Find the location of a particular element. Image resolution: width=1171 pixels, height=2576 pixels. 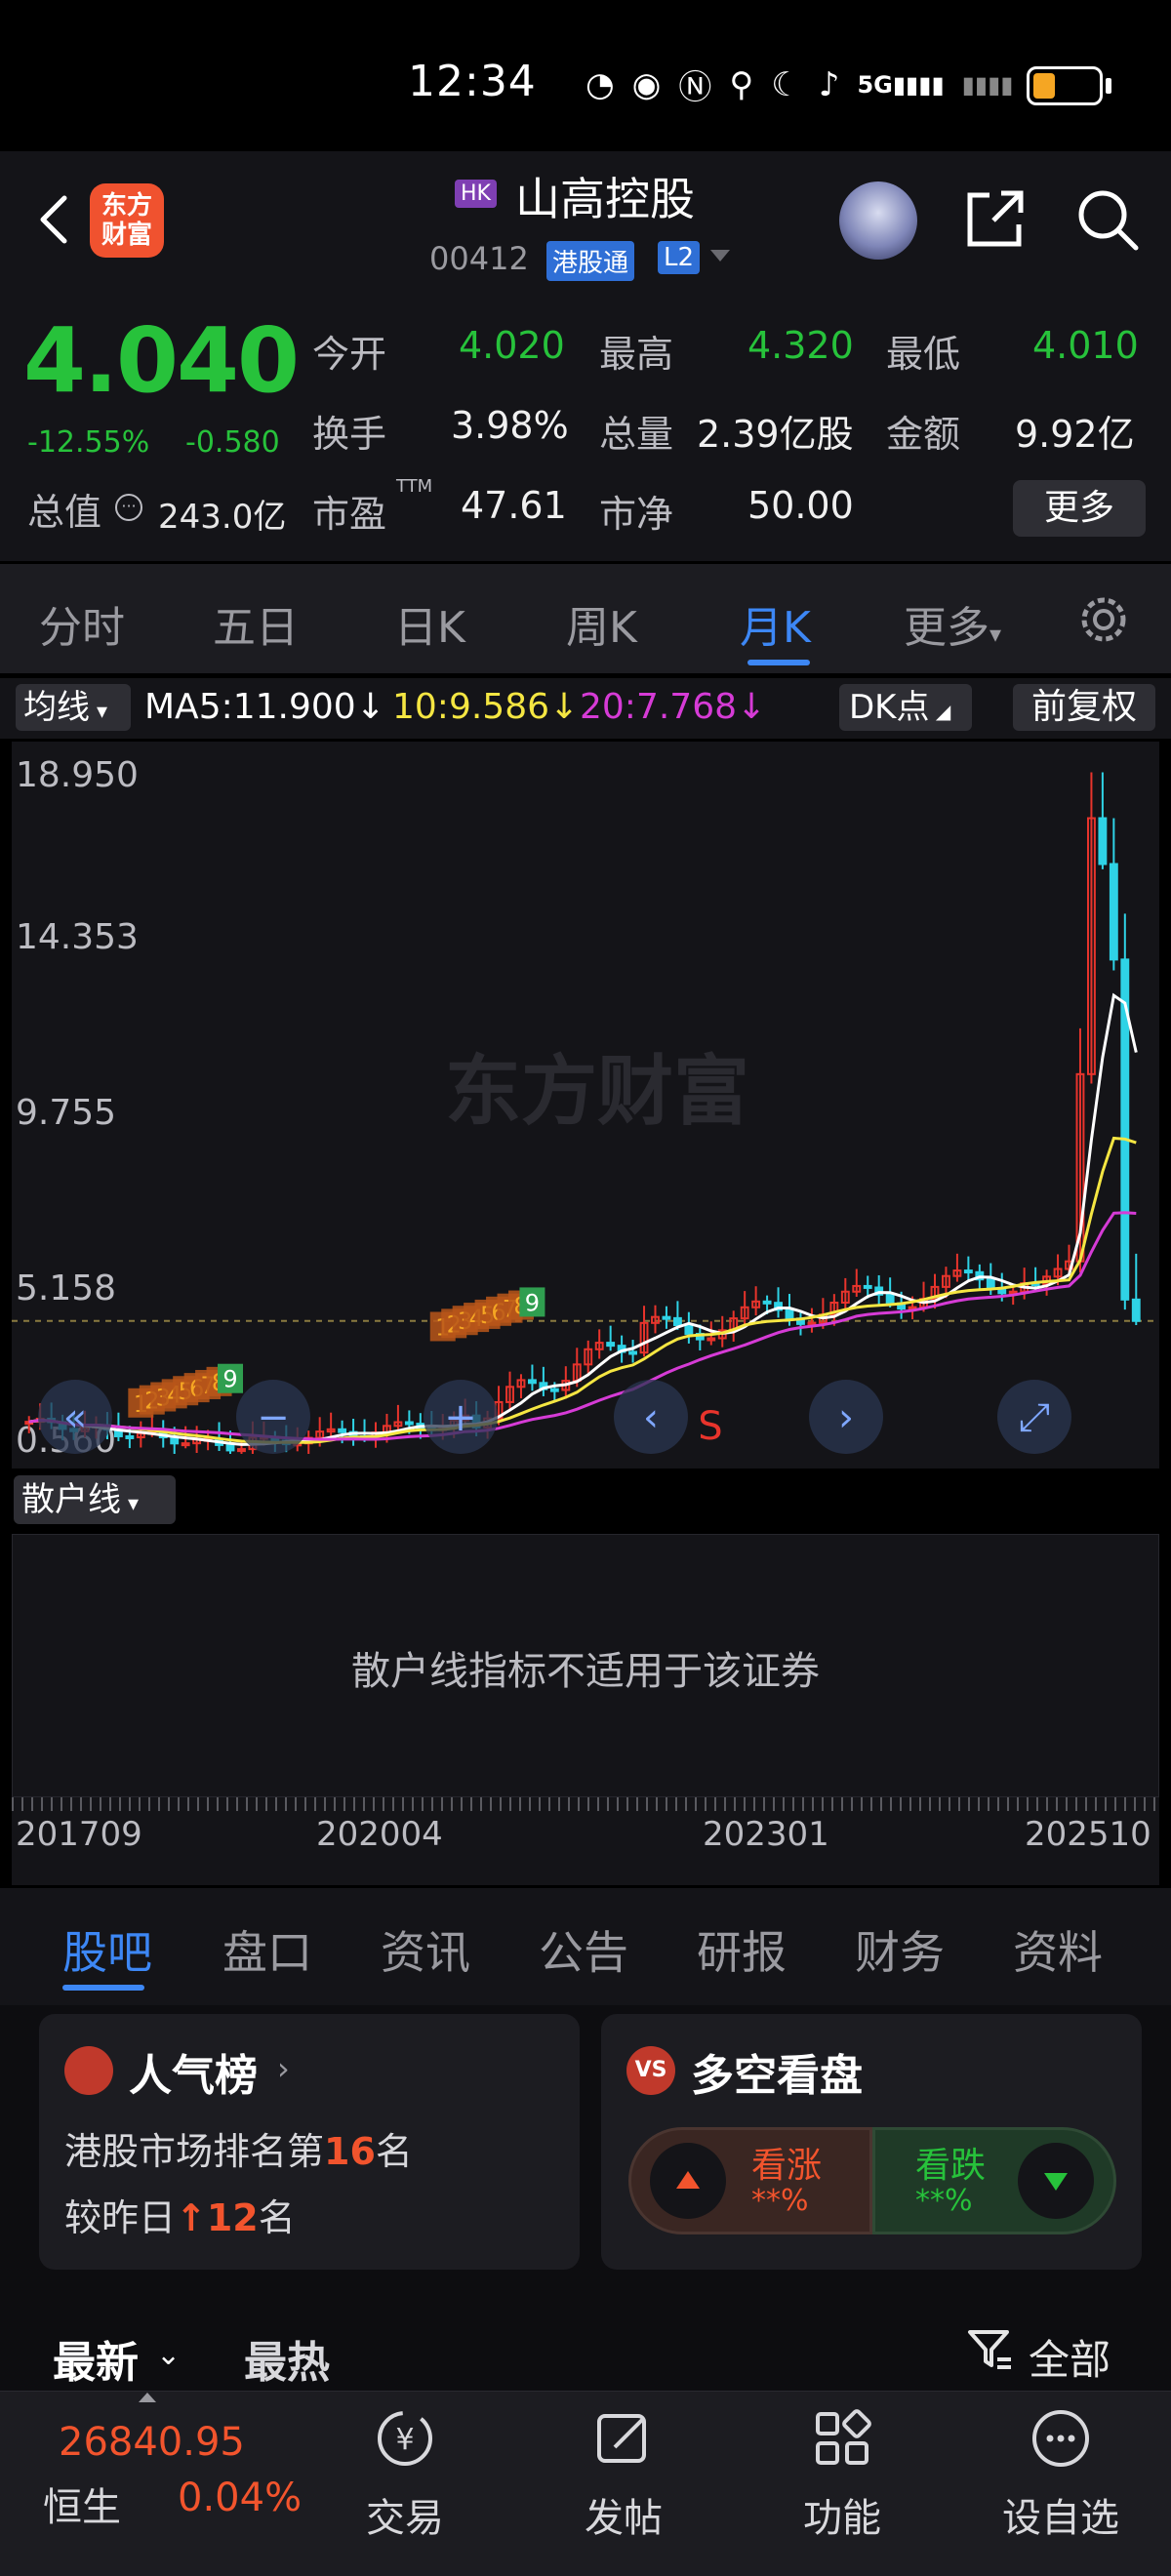

popularity-icon is located at coordinates (88, 2070).